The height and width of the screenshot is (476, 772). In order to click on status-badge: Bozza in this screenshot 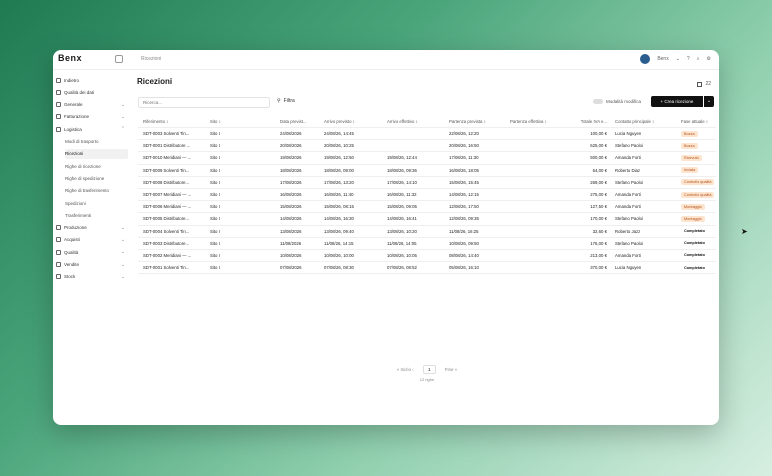, I will do `click(689, 145)`.